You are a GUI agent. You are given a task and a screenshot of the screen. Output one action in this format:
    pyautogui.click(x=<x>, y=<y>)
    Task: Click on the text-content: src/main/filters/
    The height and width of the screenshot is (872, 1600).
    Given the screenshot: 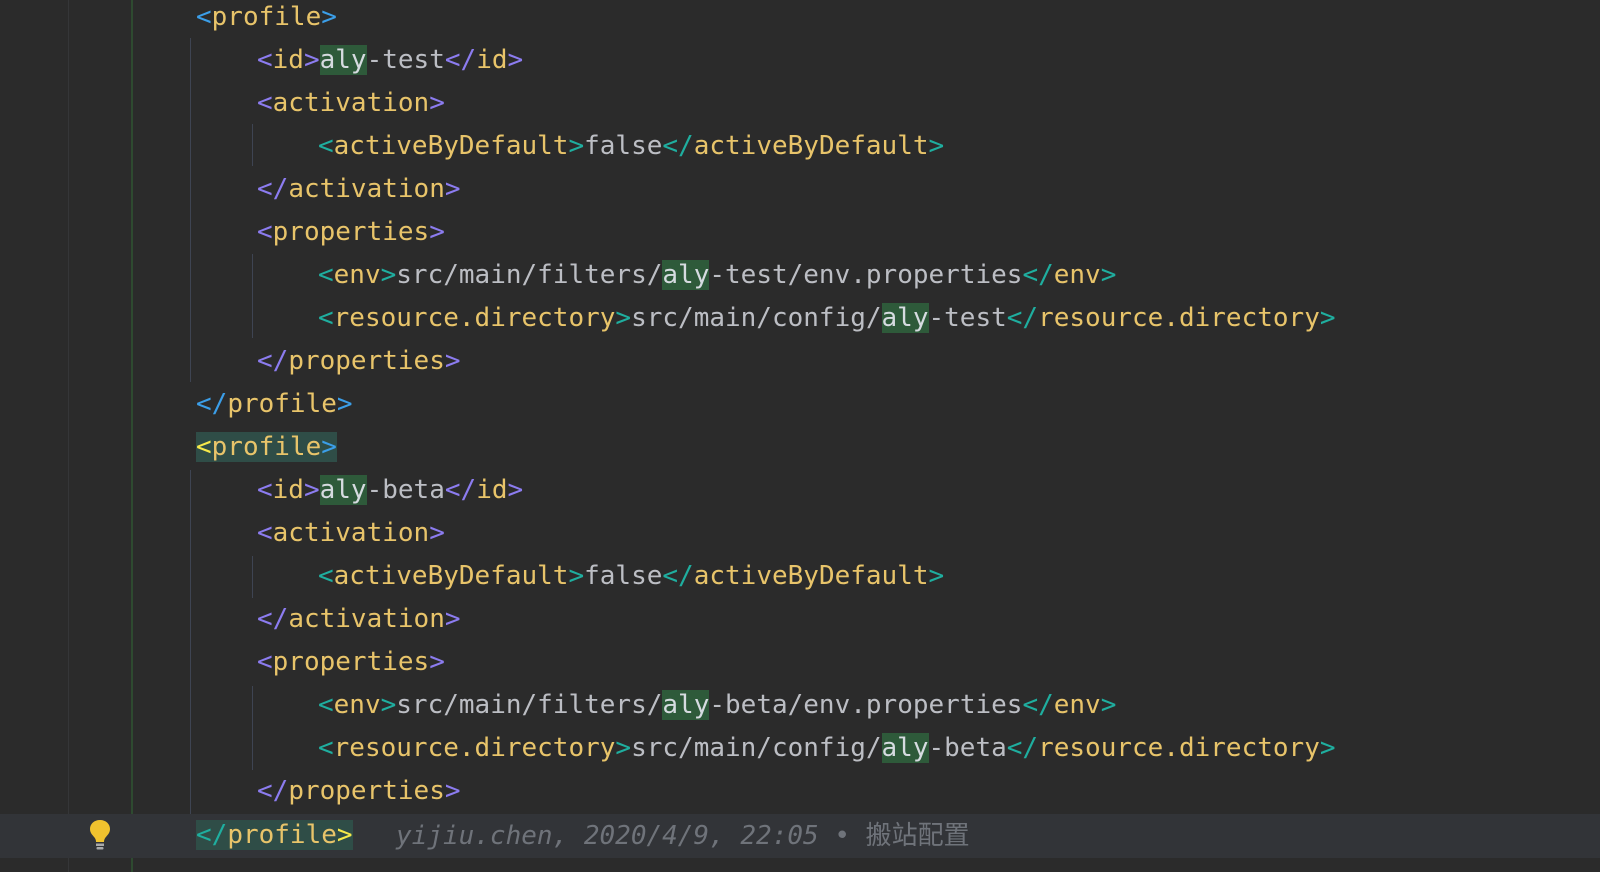 What is the action you would take?
    pyautogui.click(x=529, y=275)
    